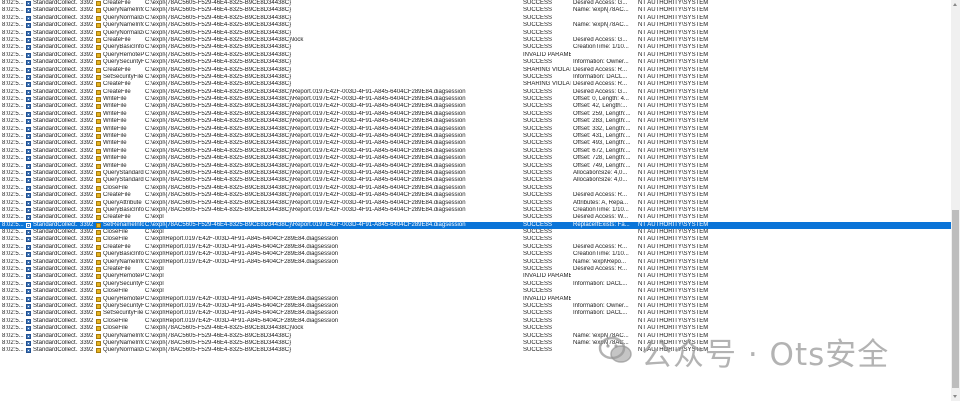 Image resolution: width=960 pixels, height=401 pixels. Describe the element at coordinates (955, 4) in the screenshot. I see `scroll-up-arrow-icon` at that location.